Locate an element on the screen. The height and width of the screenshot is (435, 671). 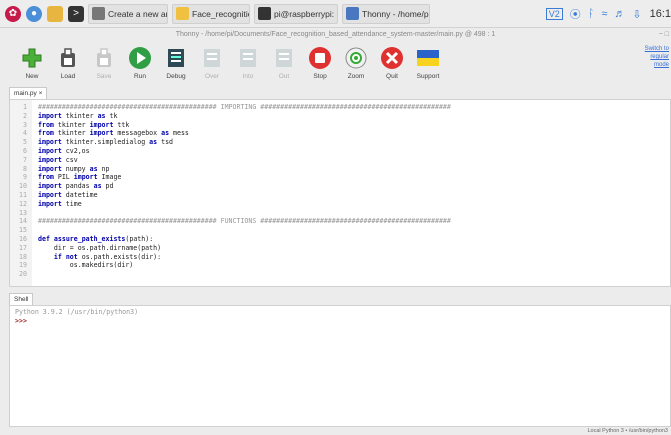
debug-icon is located at coordinates (176, 58).